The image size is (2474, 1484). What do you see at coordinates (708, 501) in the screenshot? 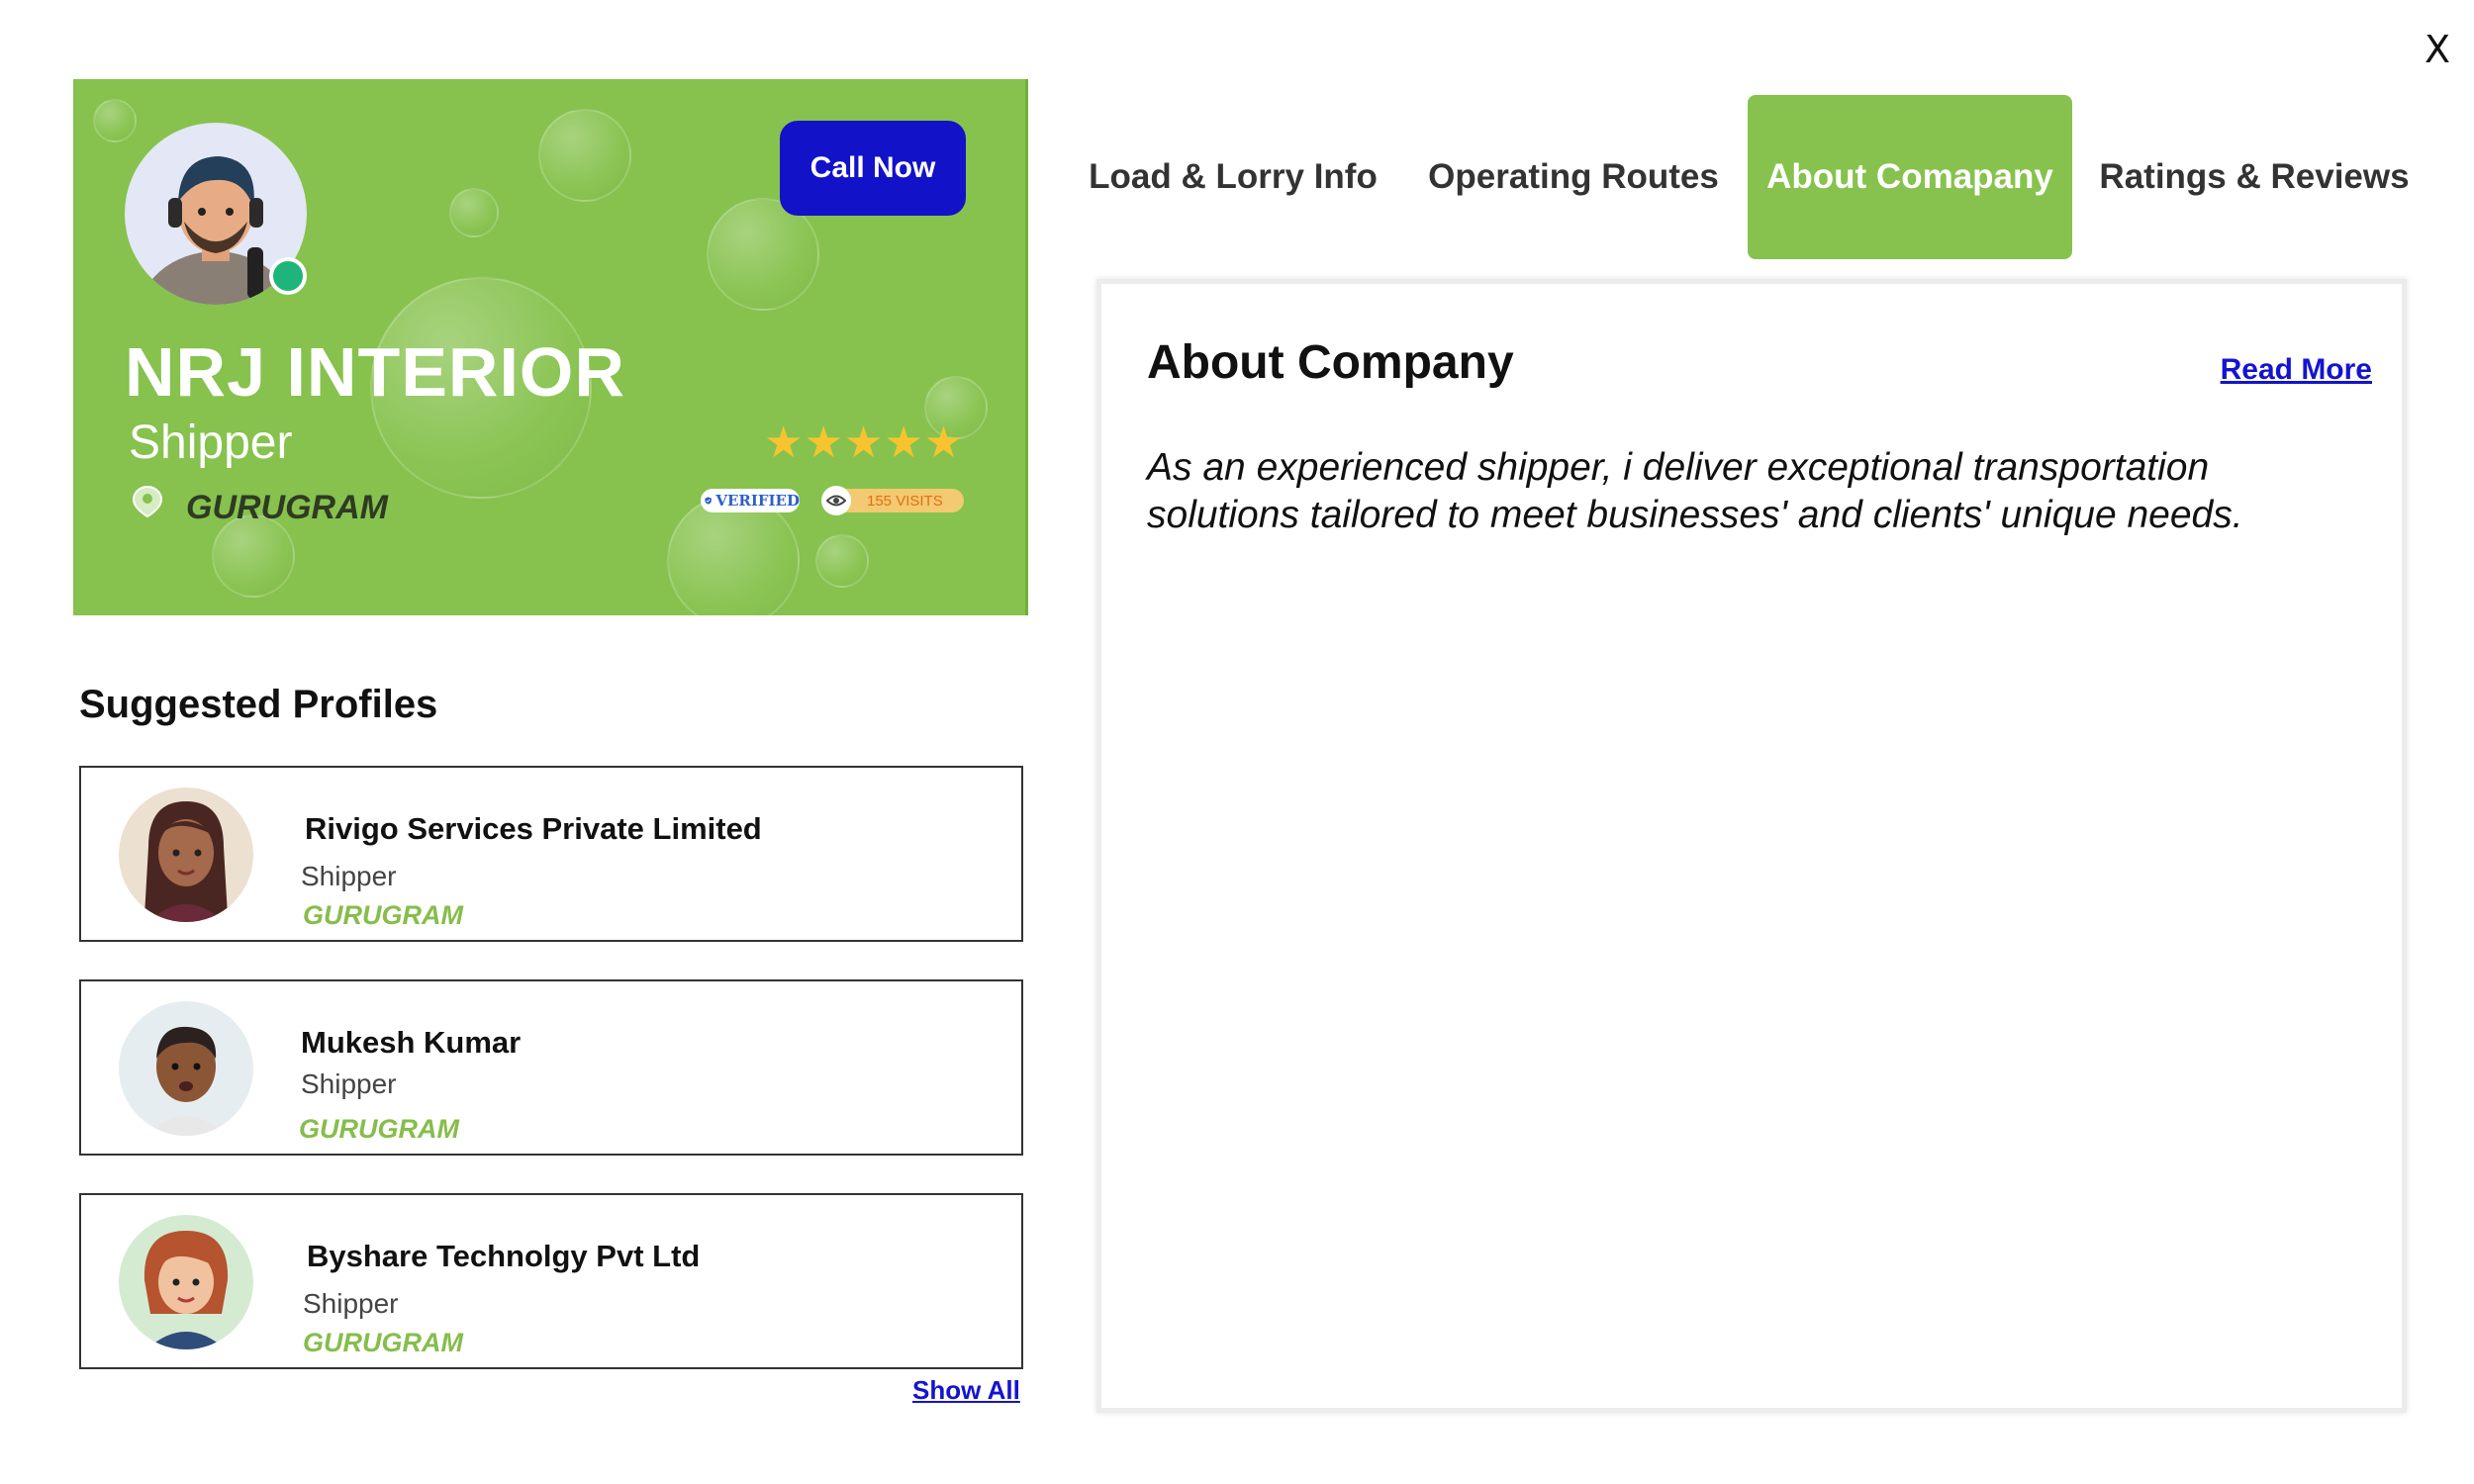
I see `verified-shield-icon` at bounding box center [708, 501].